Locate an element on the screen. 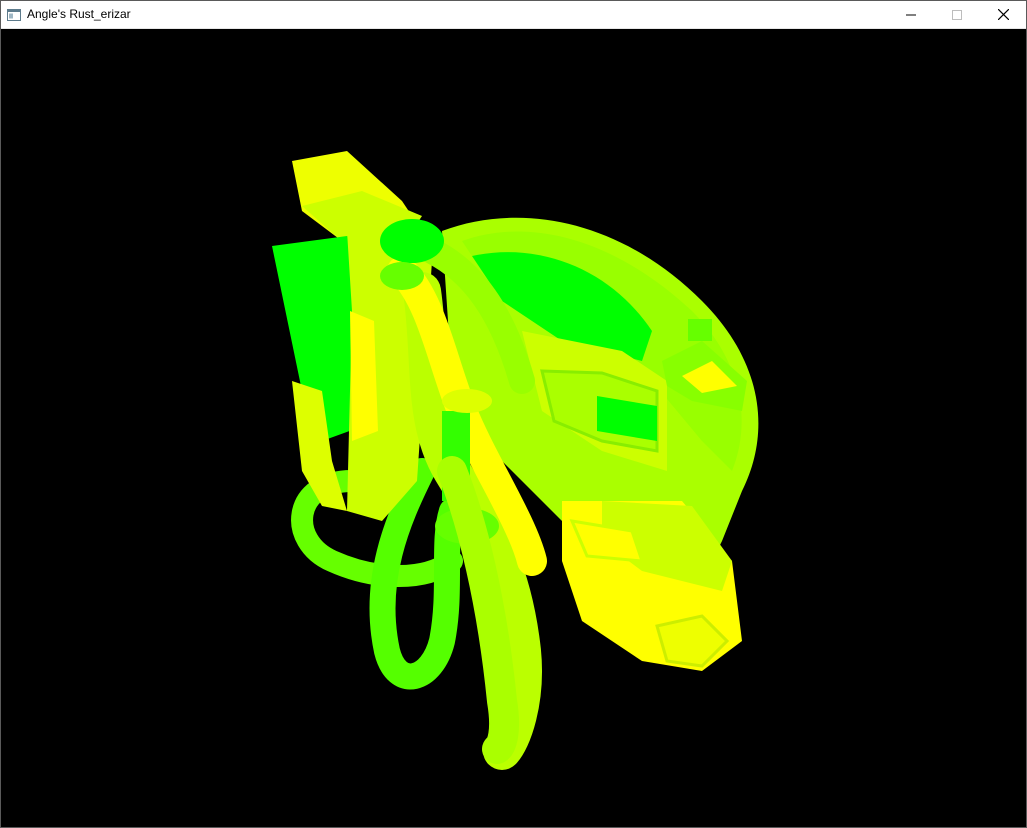  app-icon is located at coordinates (14, 14).